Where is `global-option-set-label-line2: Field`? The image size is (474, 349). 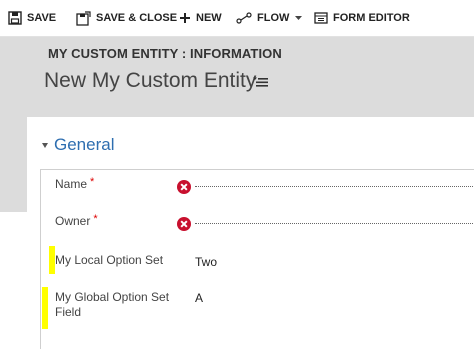 global-option-set-label-line2: Field is located at coordinates (68, 312).